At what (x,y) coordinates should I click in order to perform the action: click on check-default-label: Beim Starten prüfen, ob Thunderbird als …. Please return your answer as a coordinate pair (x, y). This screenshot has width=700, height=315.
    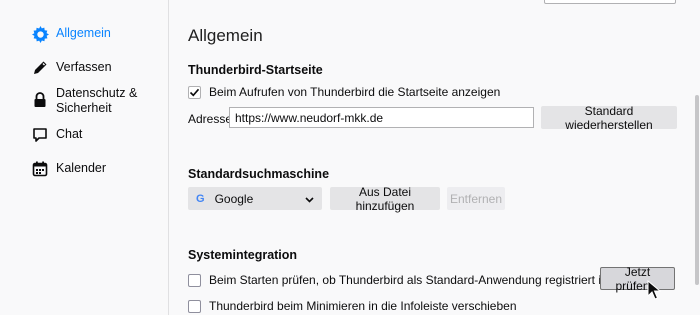
    Looking at the image, I should click on (410, 280).